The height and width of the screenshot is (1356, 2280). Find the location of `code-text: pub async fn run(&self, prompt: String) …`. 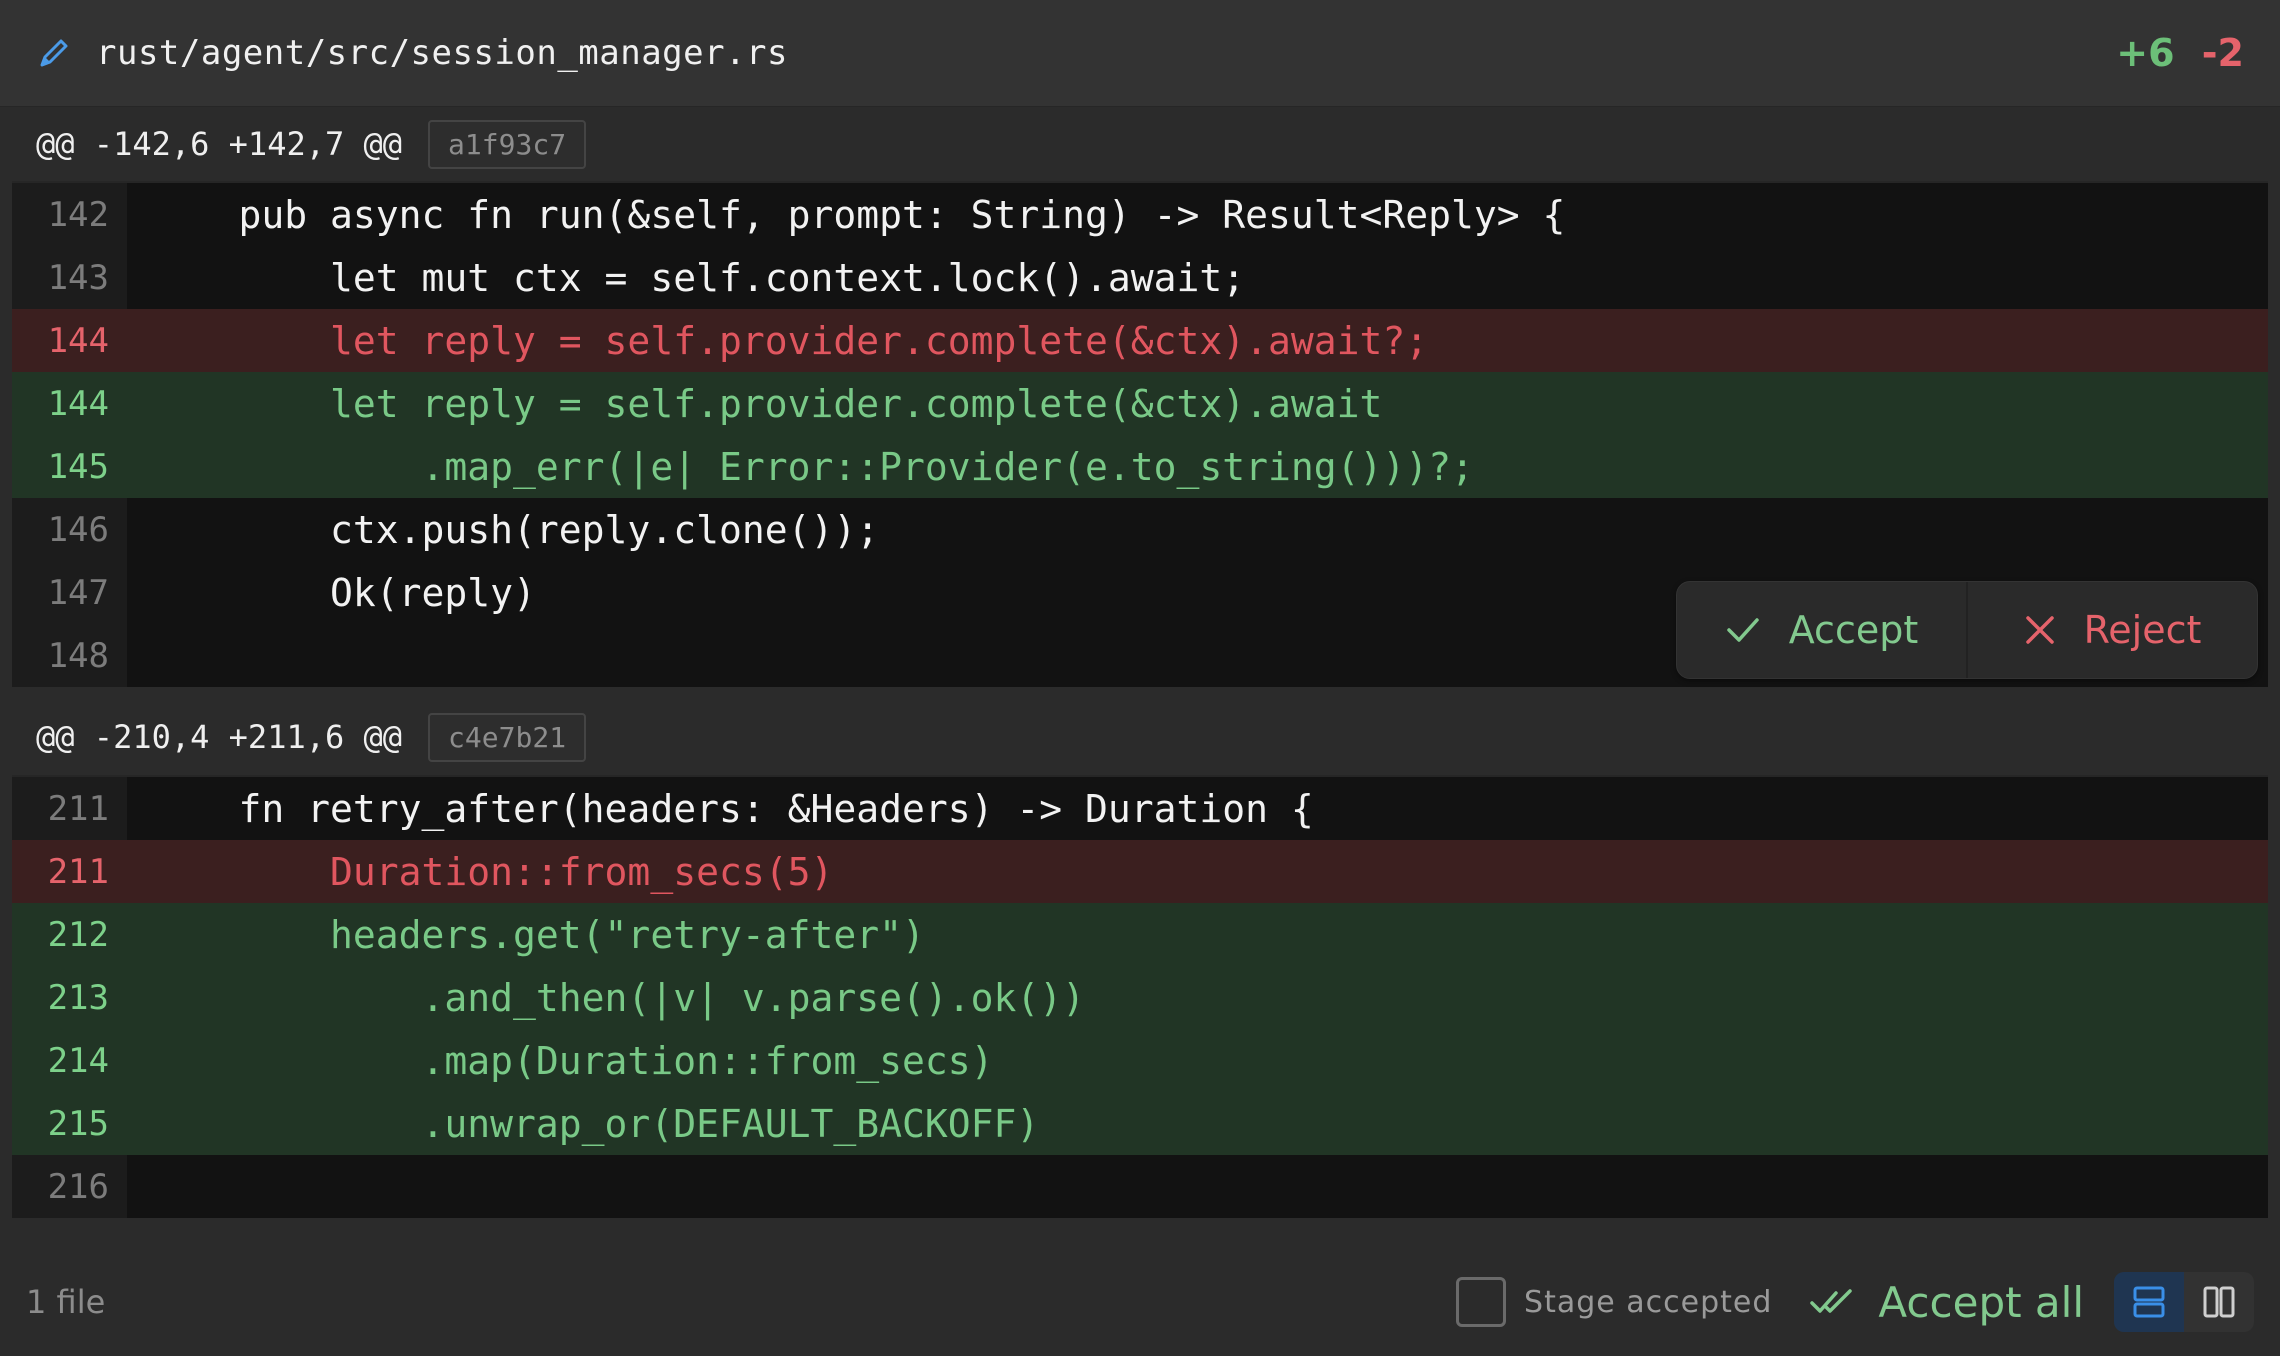

code-text: pub async fn run(&self, prompt: String) … is located at coordinates (856, 214).